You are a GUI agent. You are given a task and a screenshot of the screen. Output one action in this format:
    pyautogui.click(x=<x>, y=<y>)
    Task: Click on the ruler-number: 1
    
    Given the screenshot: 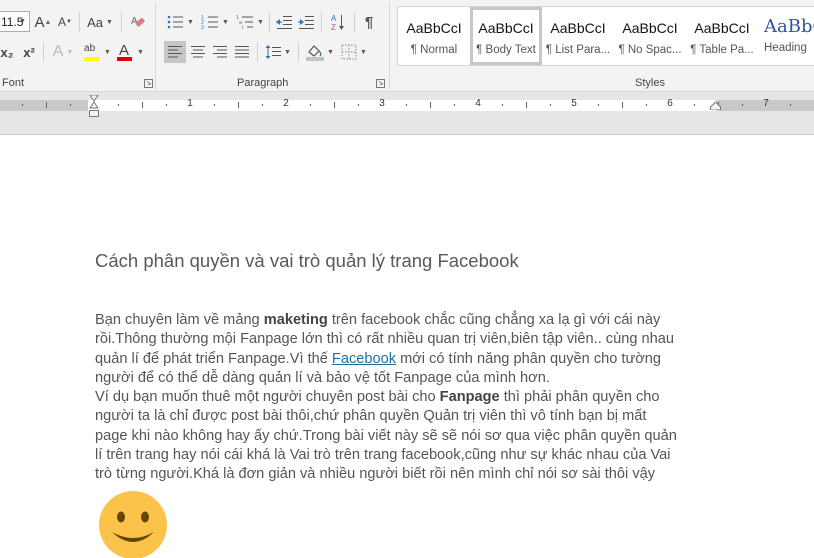 What is the action you would take?
    pyautogui.click(x=190, y=103)
    